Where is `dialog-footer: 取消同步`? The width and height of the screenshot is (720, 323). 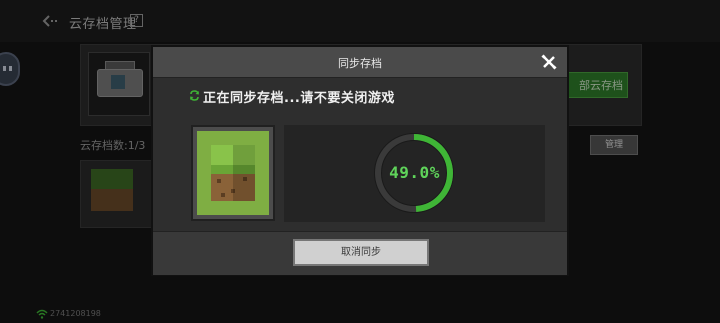 dialog-footer: 取消同步 is located at coordinates (360, 253).